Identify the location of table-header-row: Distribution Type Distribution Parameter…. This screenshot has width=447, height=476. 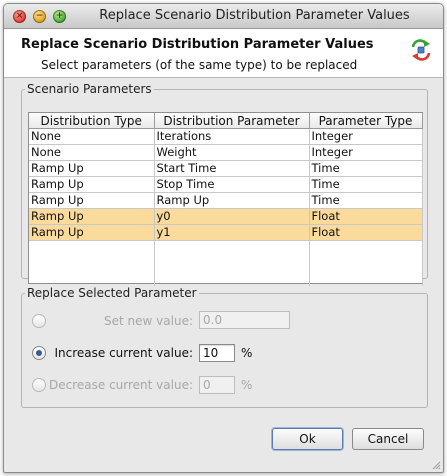
(226, 121).